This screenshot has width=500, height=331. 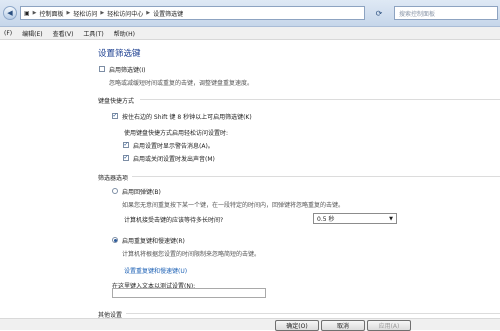 I want to click on warning-message-label: 启用设置时显示警告消息(A)。, so click(x=173, y=145).